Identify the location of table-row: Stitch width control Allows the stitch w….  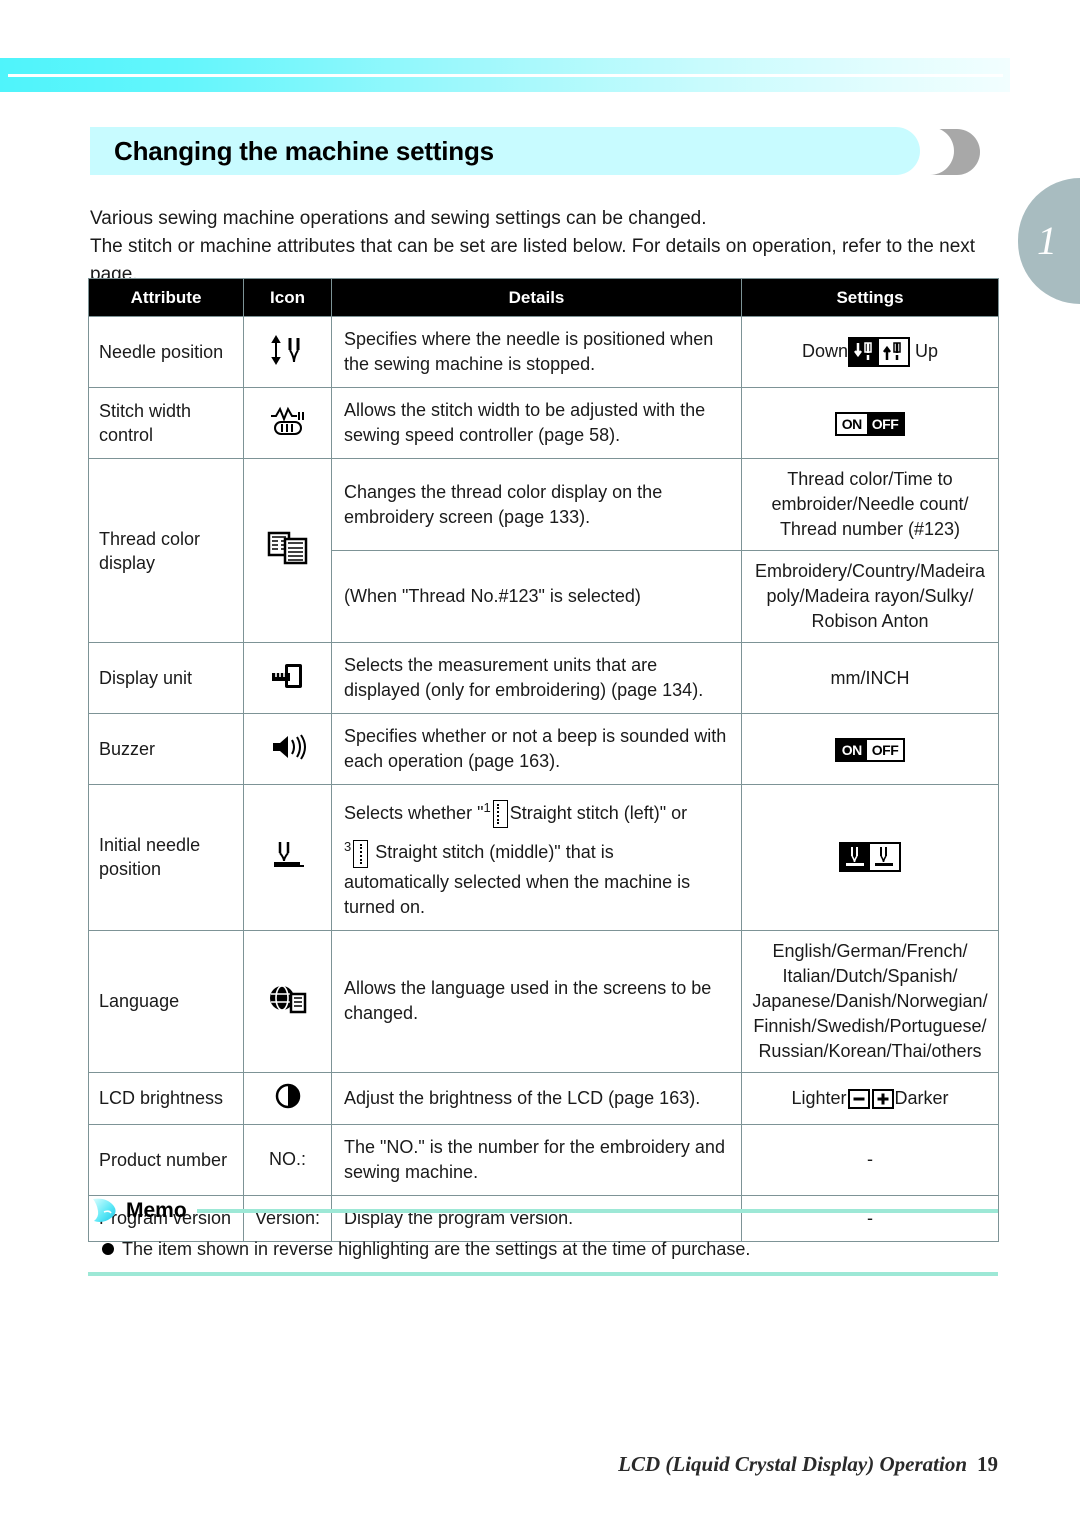
(543, 423).